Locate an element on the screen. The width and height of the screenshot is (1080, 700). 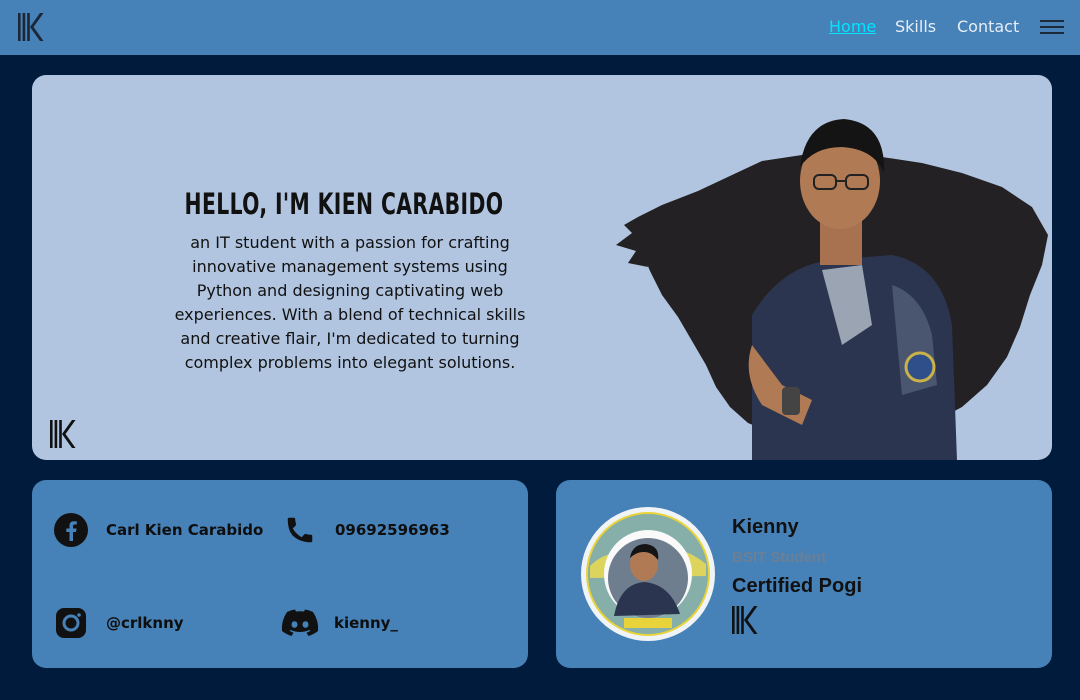
contact-facebook: Carl Kien Carabido is located at coordinates (158, 530).